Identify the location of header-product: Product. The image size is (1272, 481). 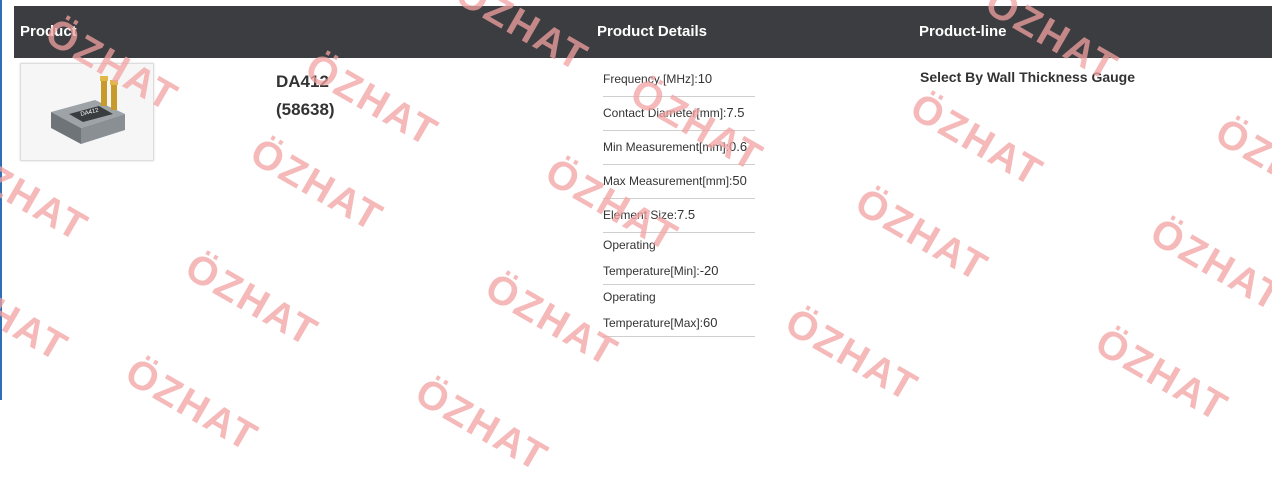
(48, 31).